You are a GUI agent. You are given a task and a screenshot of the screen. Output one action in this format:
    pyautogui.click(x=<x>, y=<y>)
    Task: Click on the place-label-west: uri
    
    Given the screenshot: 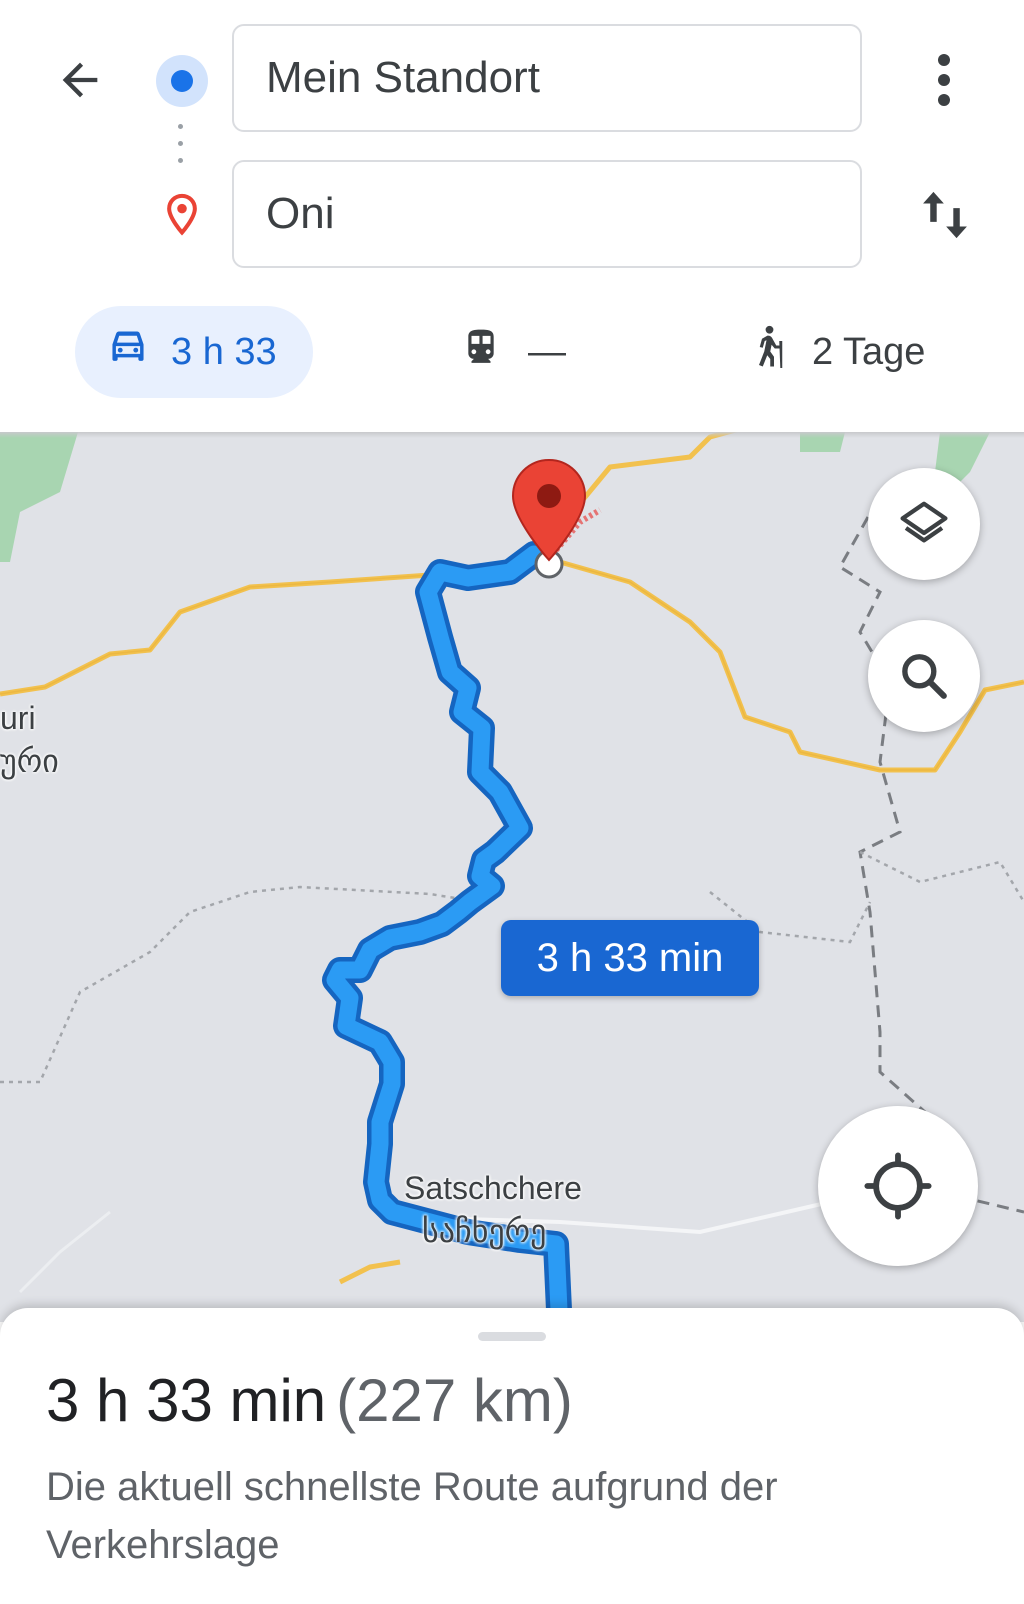 What is the action you would take?
    pyautogui.click(x=18, y=718)
    